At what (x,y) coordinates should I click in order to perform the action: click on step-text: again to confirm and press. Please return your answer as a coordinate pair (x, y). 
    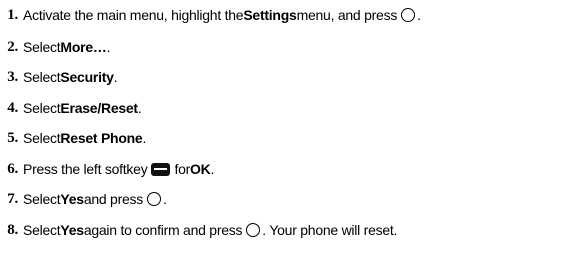
    Looking at the image, I should click on (163, 230).